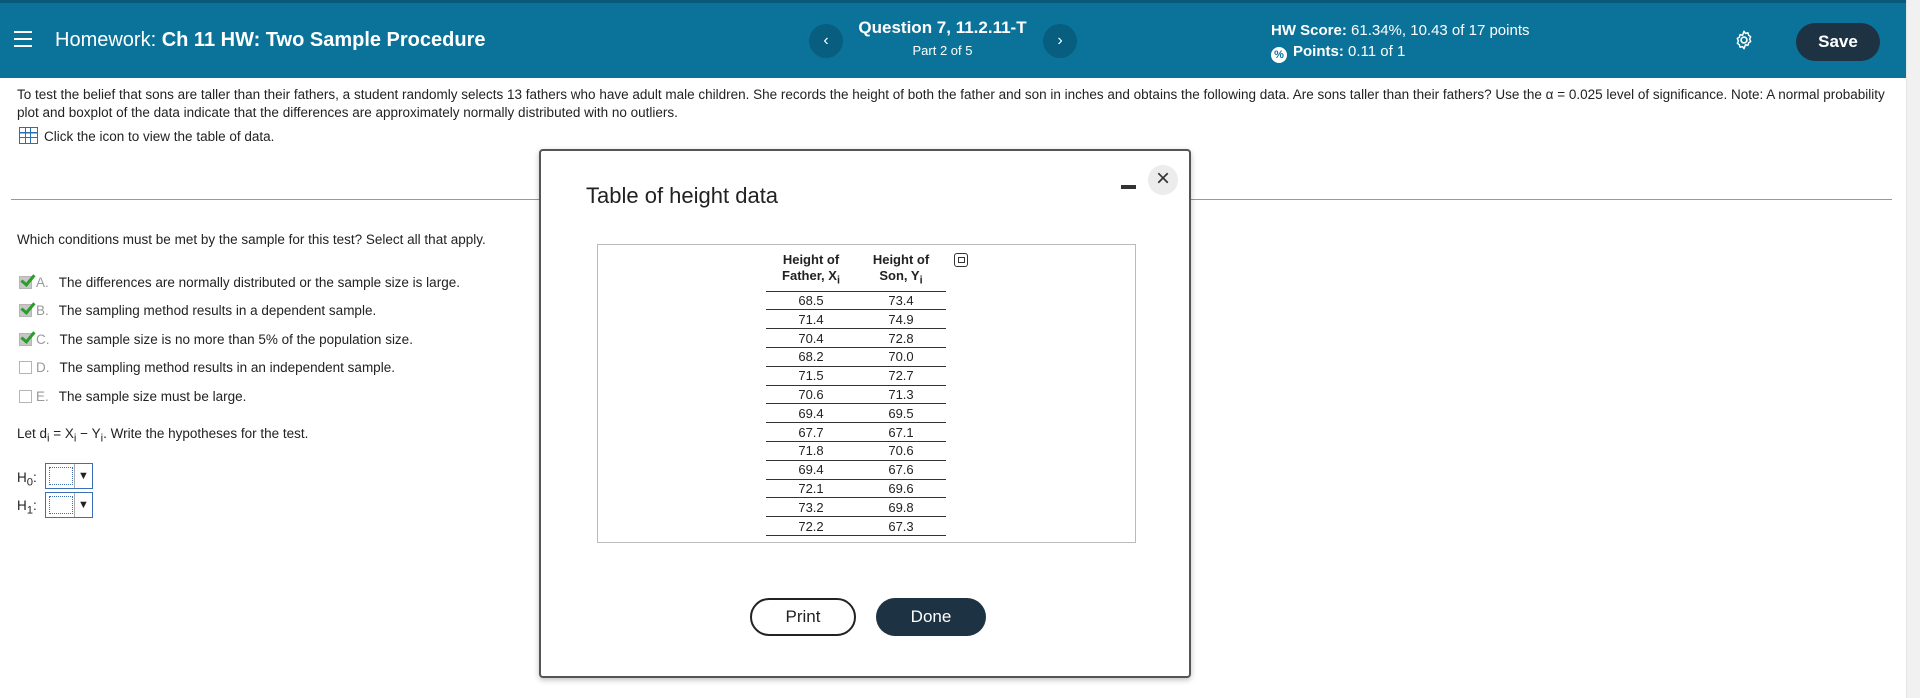  I want to click on question-title: Question 7, 11.2.11-T, so click(942, 27).